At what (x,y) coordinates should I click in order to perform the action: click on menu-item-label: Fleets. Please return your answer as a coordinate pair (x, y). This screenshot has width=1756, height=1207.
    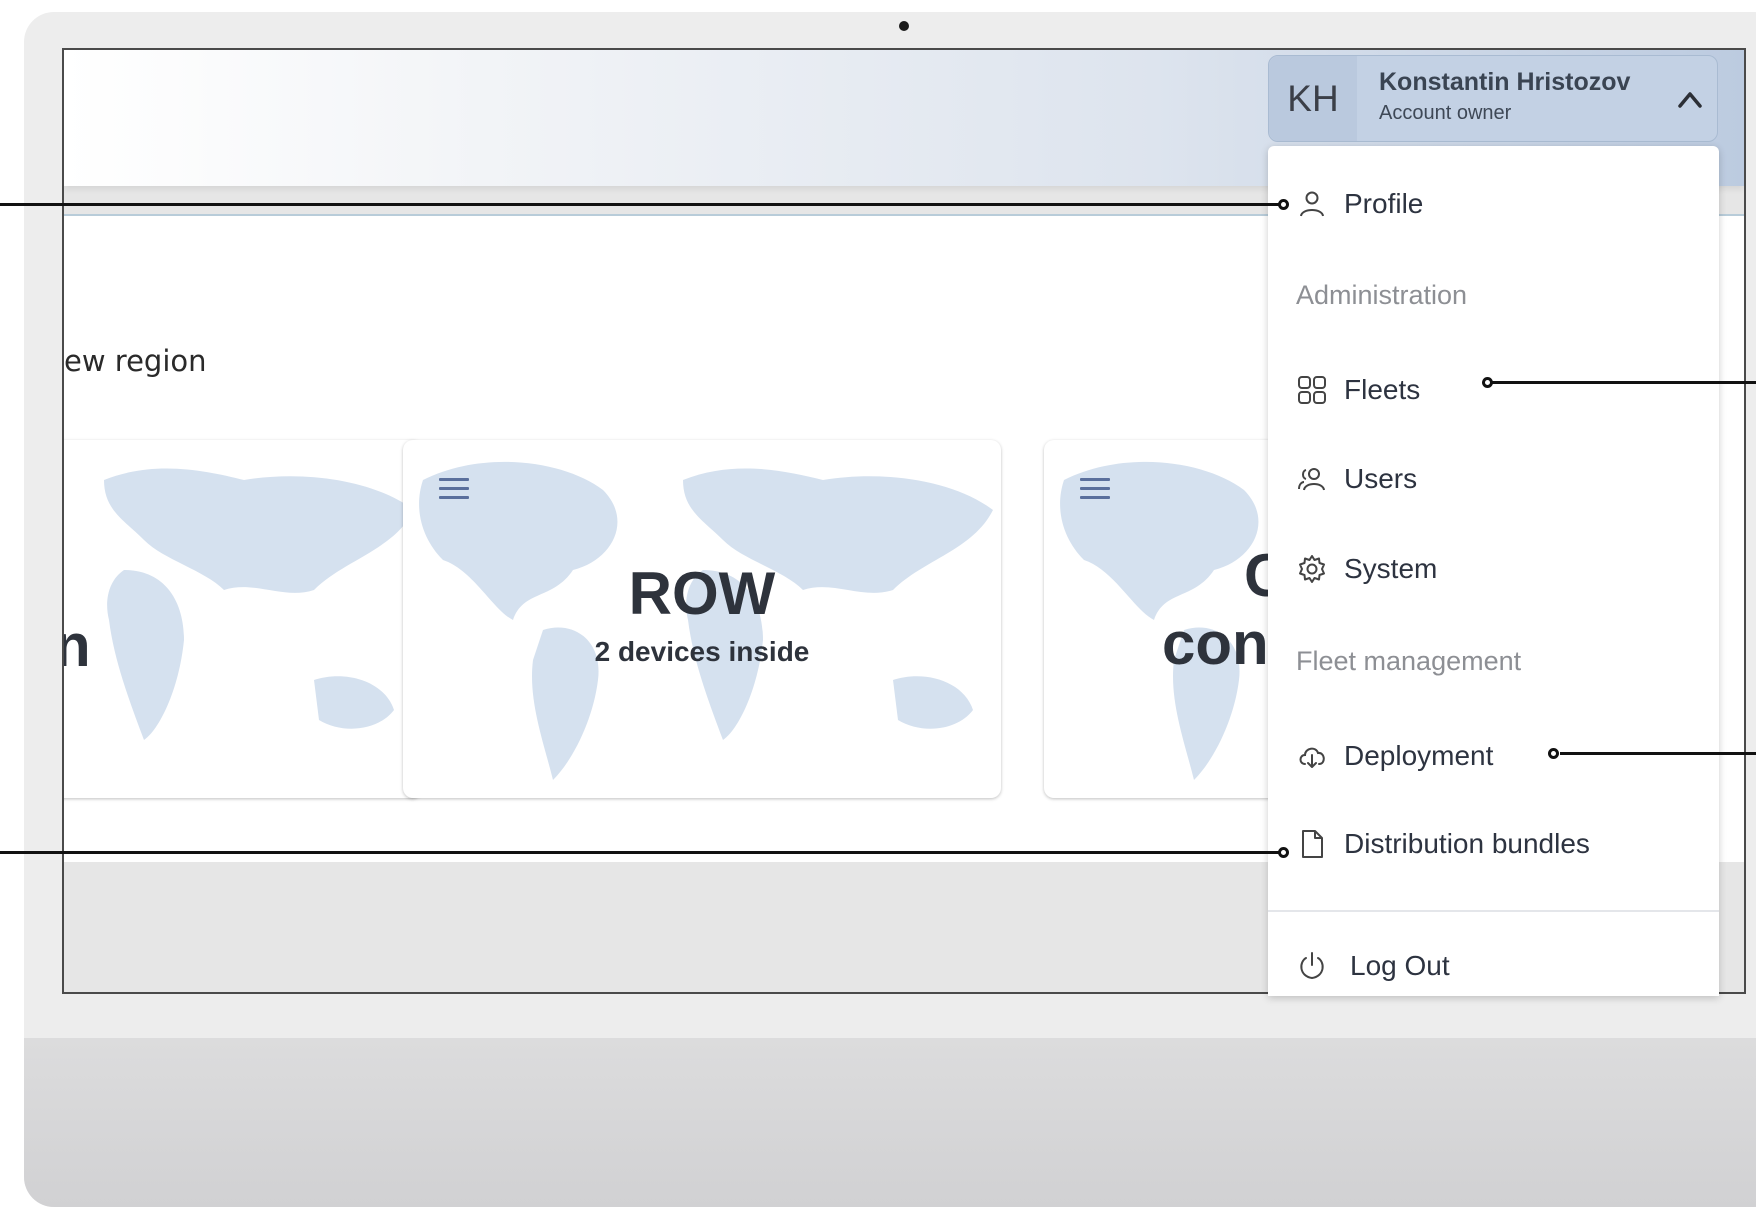
    Looking at the image, I should click on (1382, 389).